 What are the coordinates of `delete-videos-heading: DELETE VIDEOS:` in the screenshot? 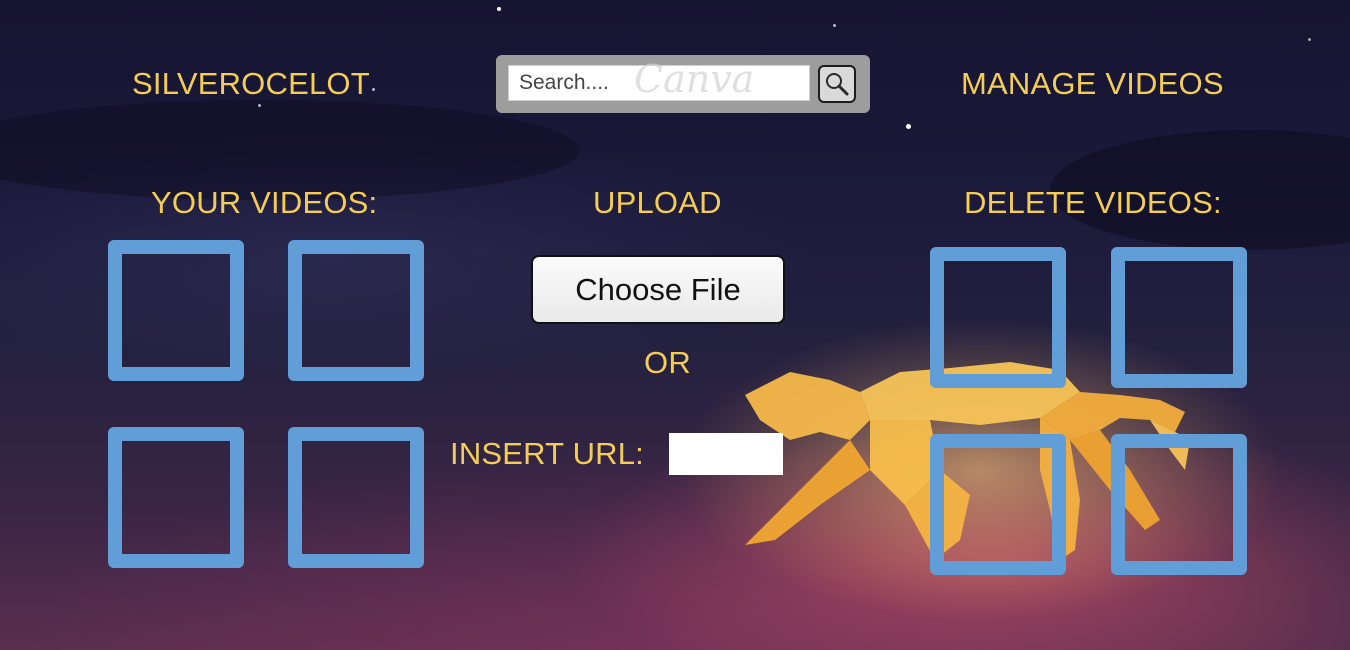 It's located at (1093, 202).